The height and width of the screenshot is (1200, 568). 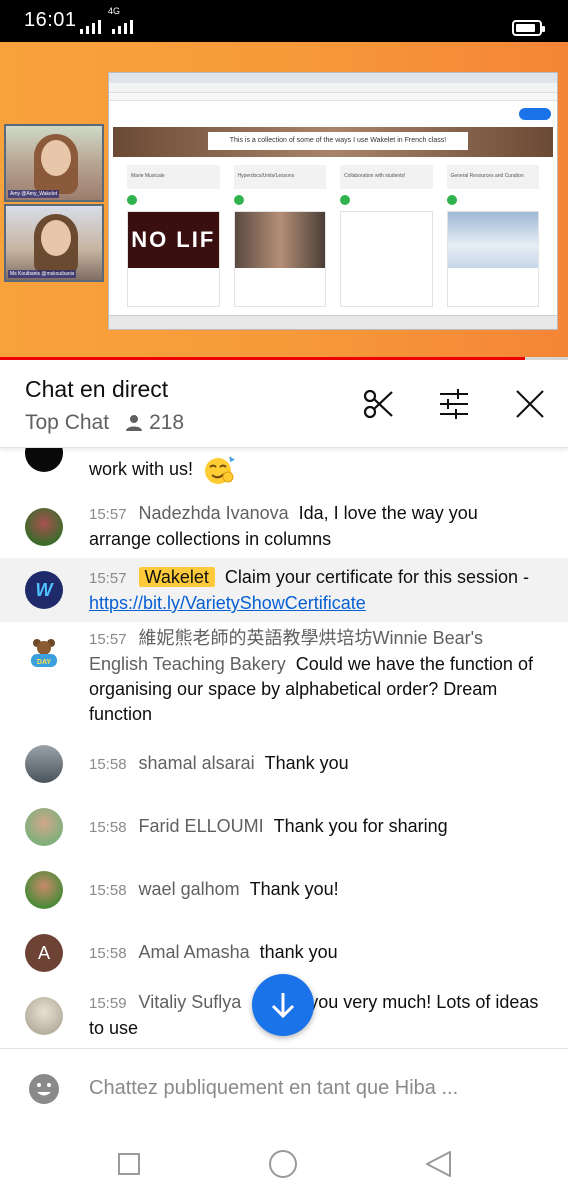 I want to click on collection-column: General Resources and Curation, so click(x=492, y=236).